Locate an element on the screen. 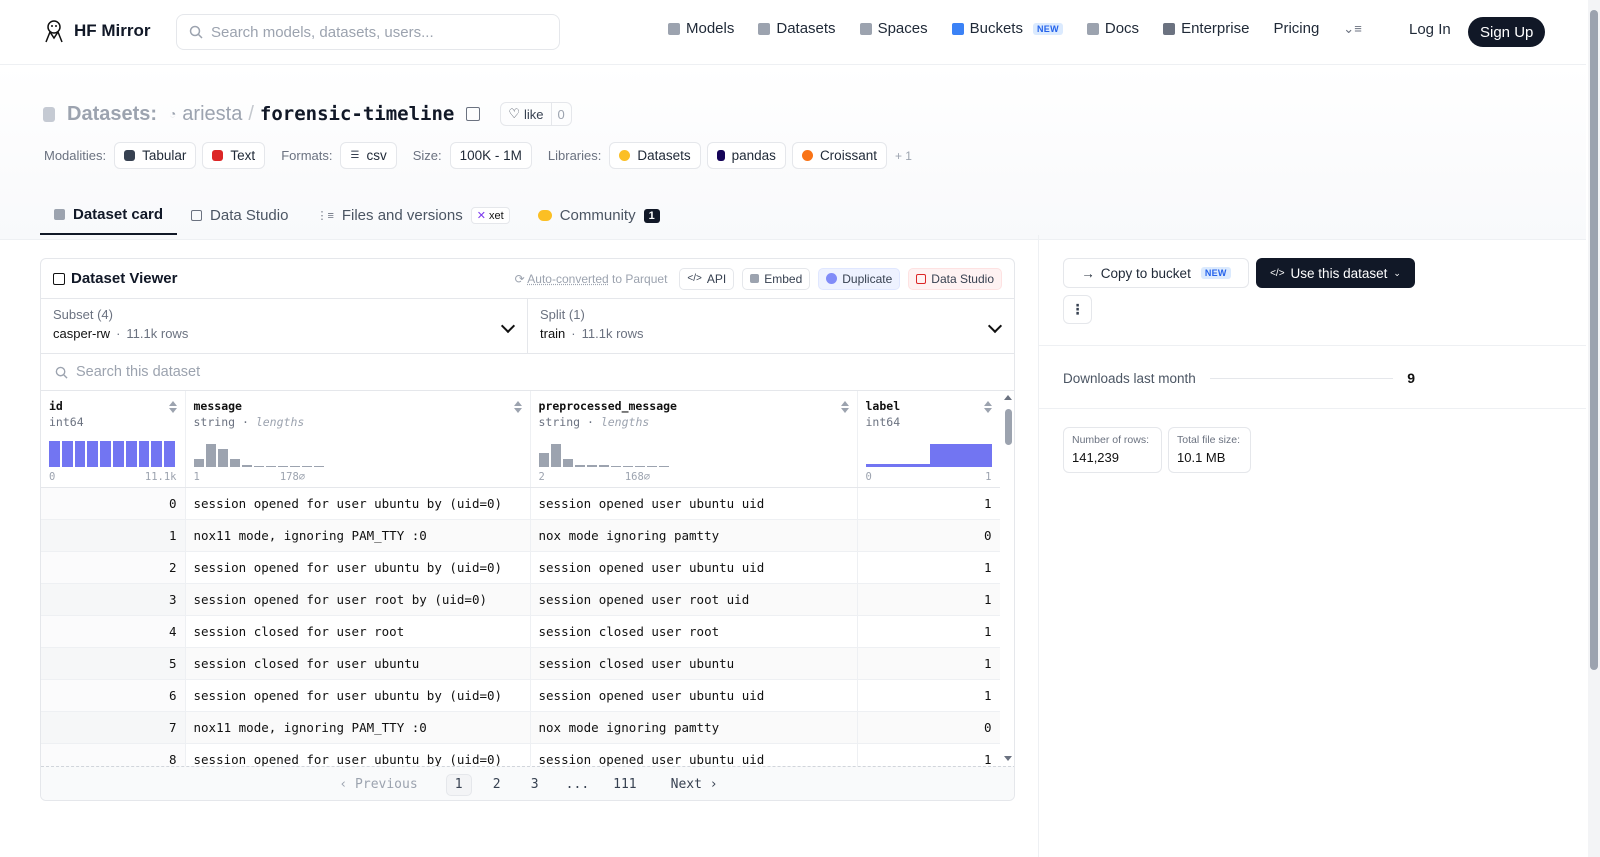 Image resolution: width=1600 pixels, height=857 pixels. page-button: 111 is located at coordinates (624, 785).